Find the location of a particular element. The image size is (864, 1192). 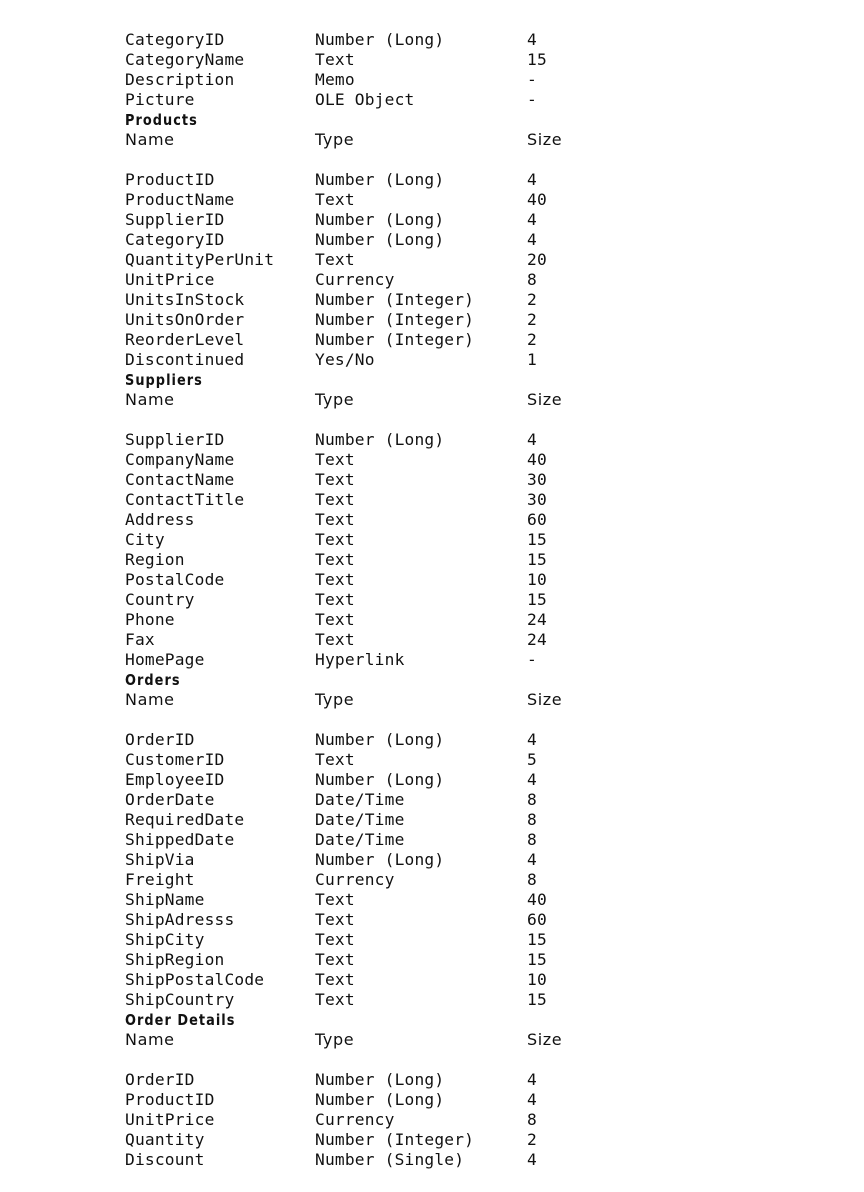

field-name: SupplierID is located at coordinates (175, 219).